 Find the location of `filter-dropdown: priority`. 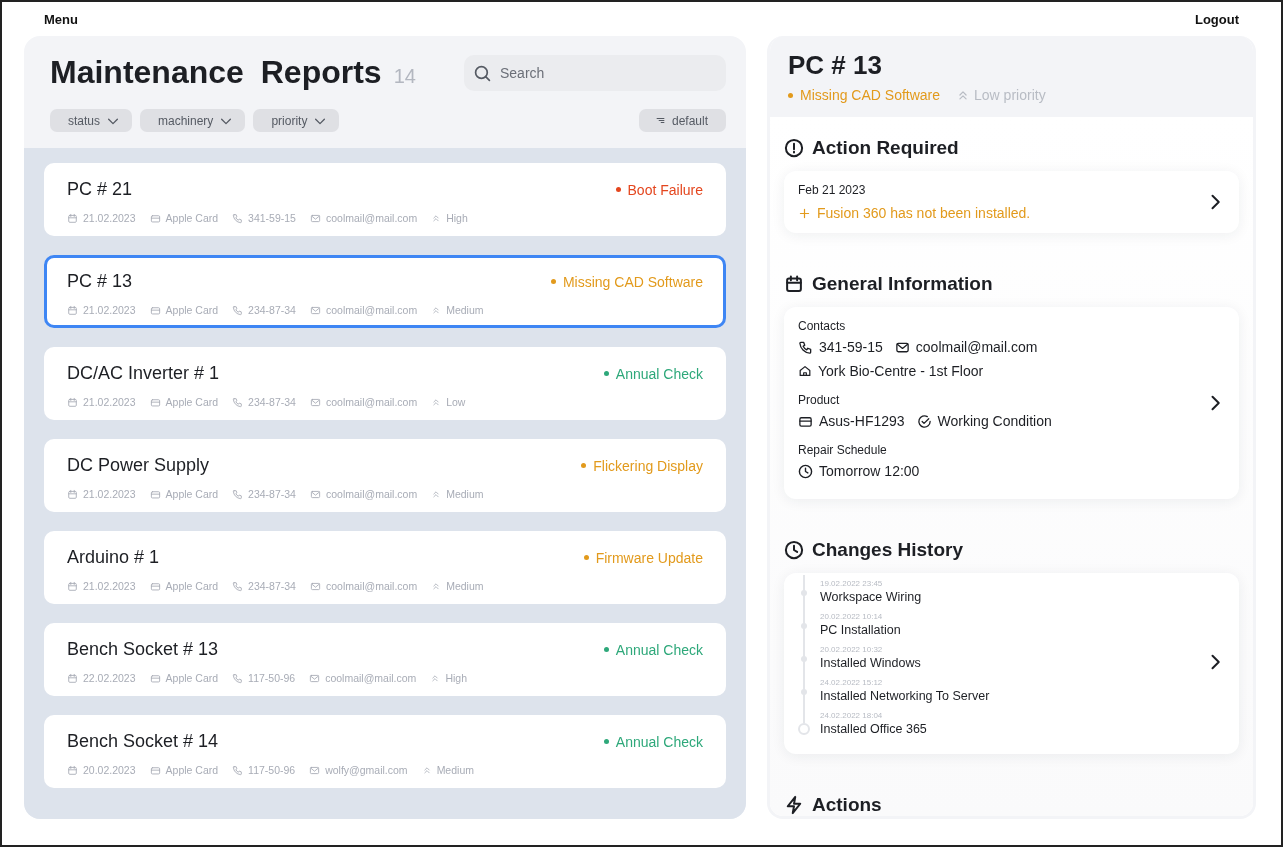

filter-dropdown: priority is located at coordinates (296, 120).